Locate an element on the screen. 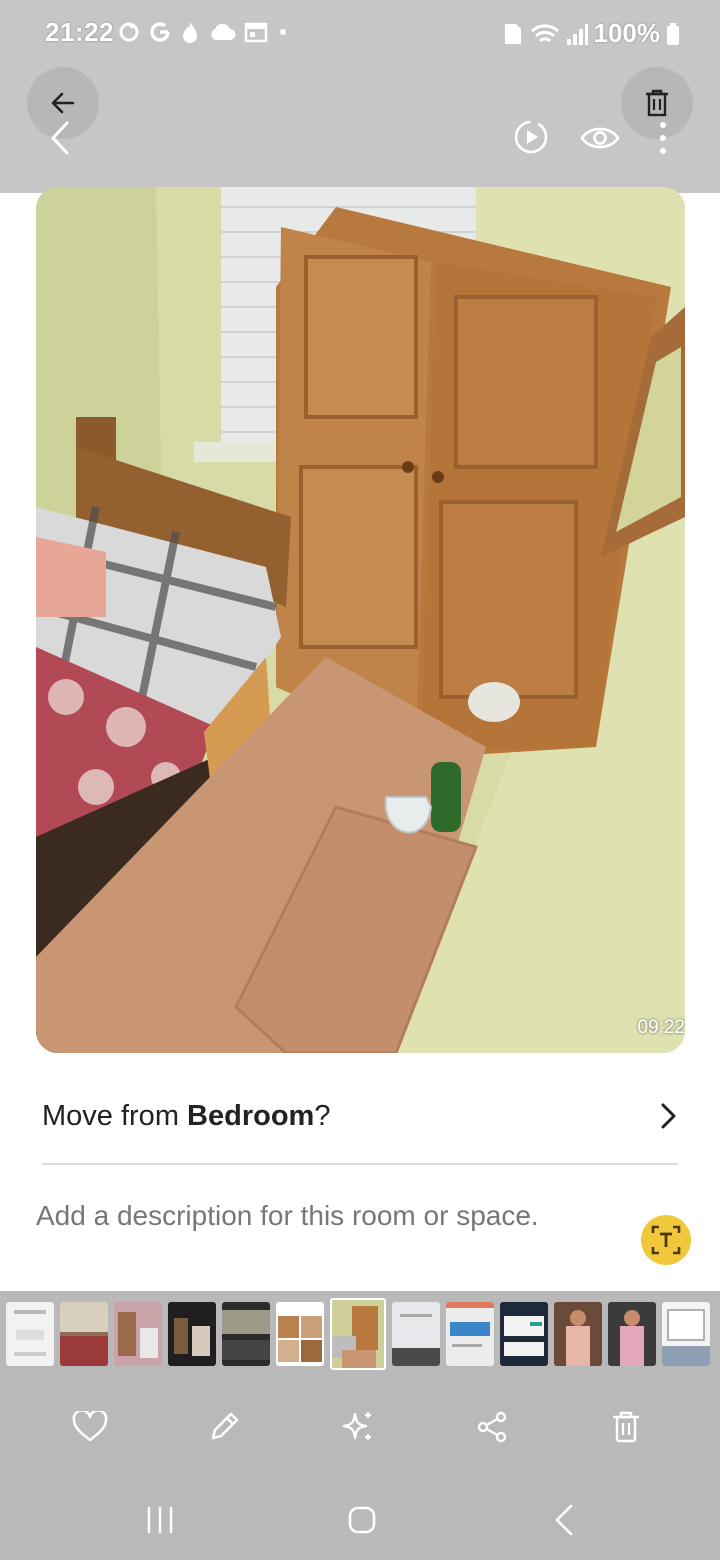  chevron-left-icon is located at coordinates (60, 138).